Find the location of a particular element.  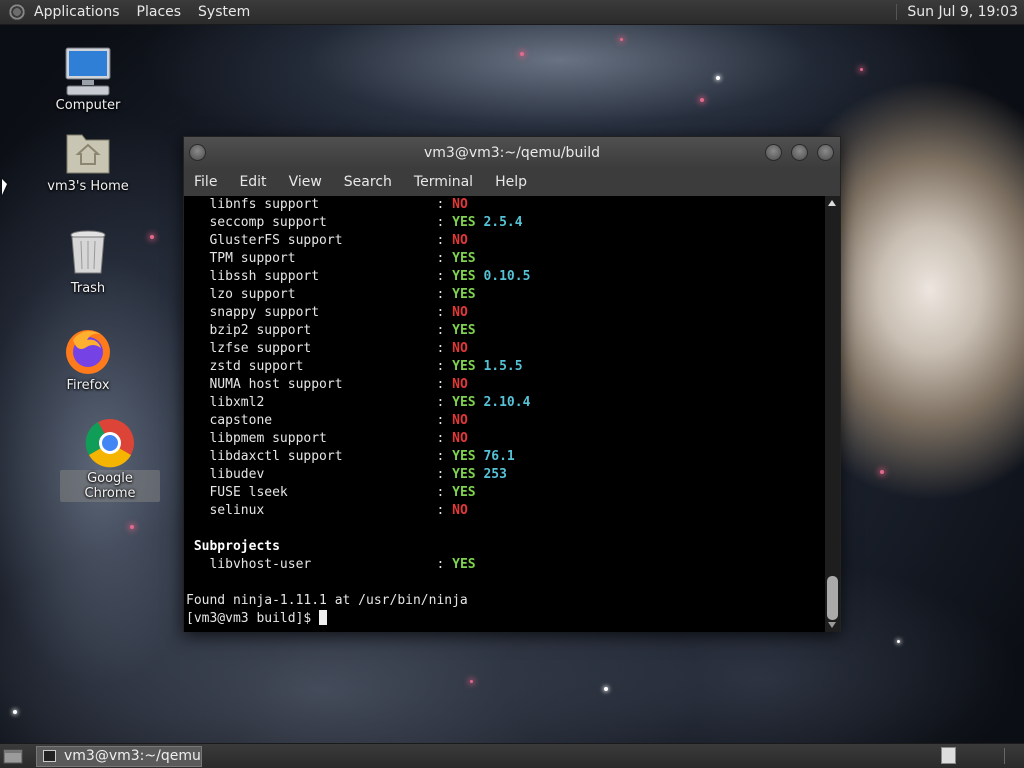

menu-terminal: Terminal is located at coordinates (443, 182).